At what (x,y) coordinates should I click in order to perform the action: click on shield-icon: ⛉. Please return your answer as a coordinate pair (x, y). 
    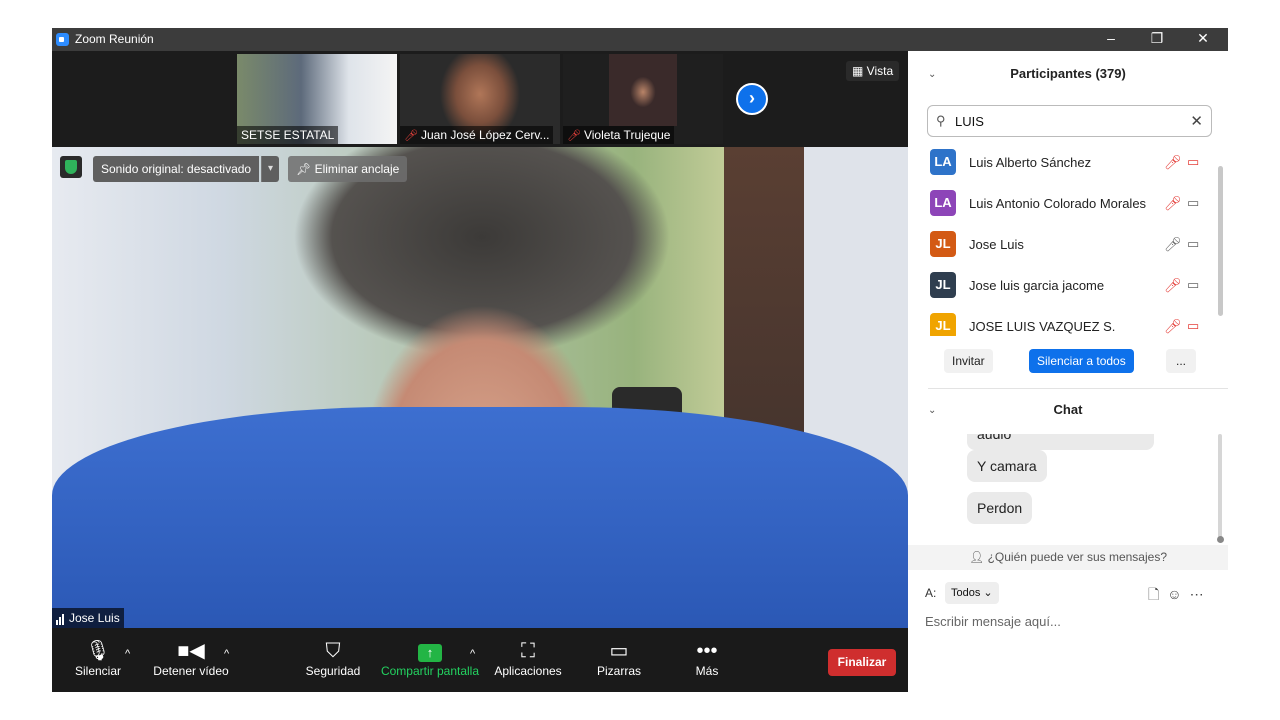
    Looking at the image, I should click on (333, 651).